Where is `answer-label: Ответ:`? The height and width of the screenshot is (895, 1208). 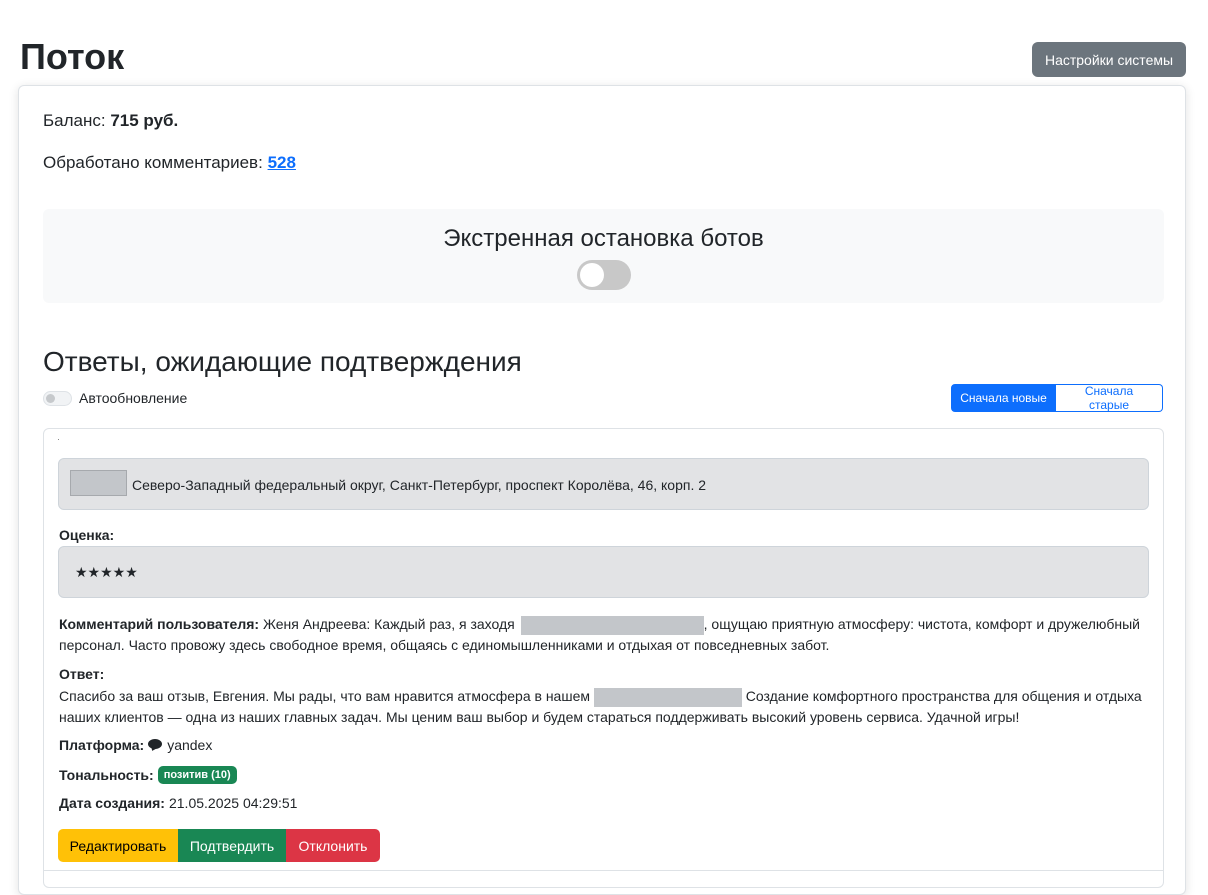 answer-label: Ответ: is located at coordinates (82, 674).